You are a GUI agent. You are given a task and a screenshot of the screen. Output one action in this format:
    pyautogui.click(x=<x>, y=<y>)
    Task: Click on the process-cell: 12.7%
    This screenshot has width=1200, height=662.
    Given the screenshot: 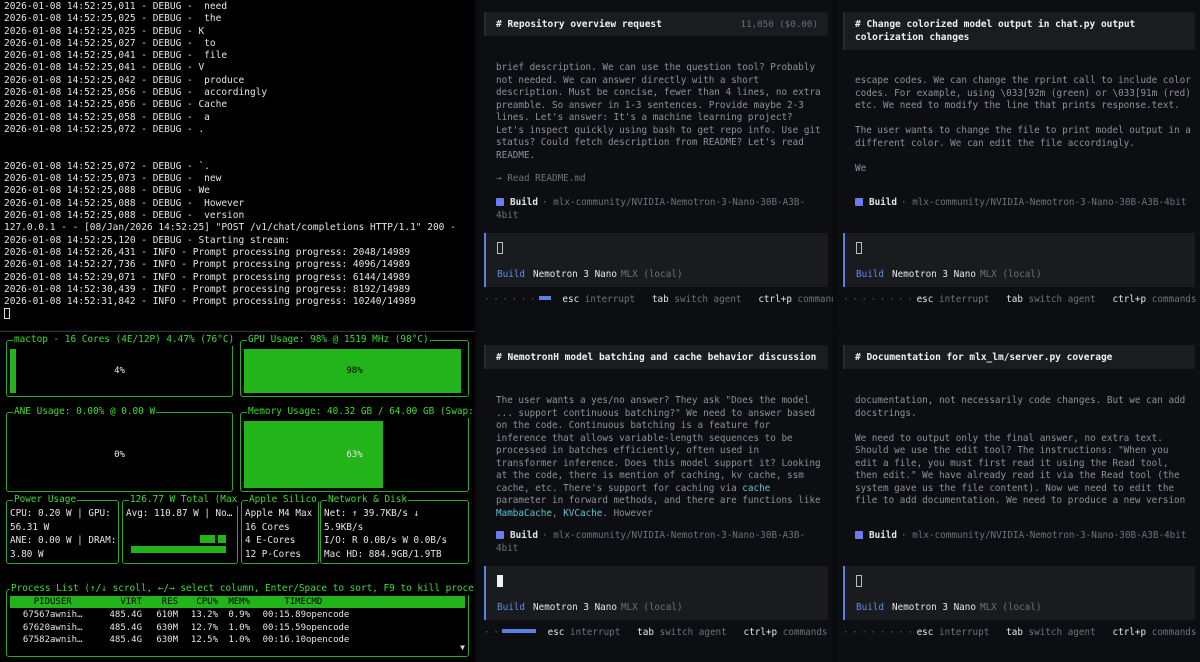 What is the action you would take?
    pyautogui.click(x=204, y=627)
    